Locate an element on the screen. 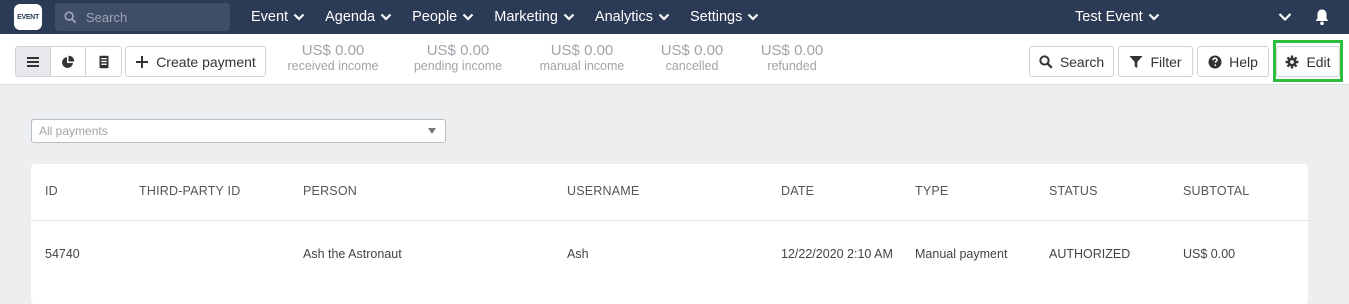  nav-item-label: Agenda is located at coordinates (350, 17).